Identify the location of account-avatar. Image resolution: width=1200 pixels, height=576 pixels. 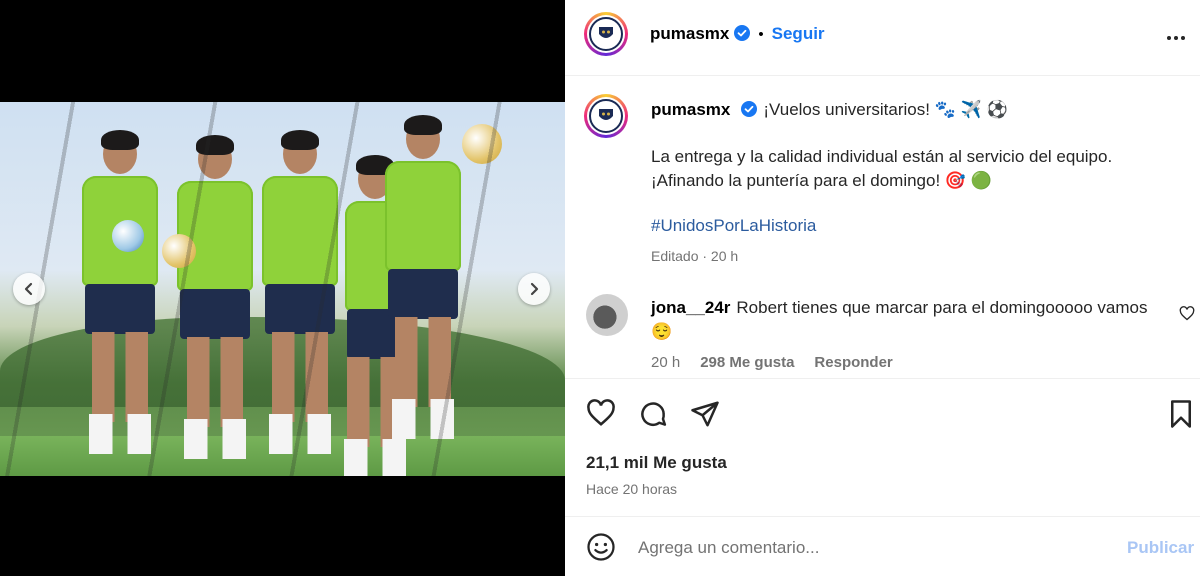
(606, 34).